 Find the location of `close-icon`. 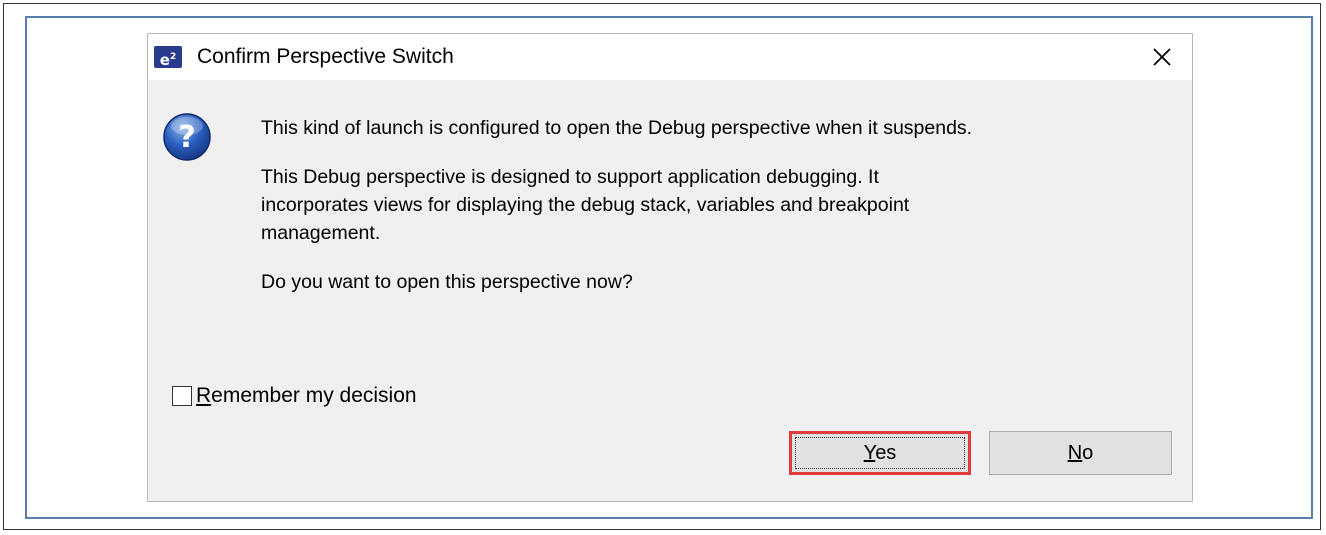

close-icon is located at coordinates (1162, 57).